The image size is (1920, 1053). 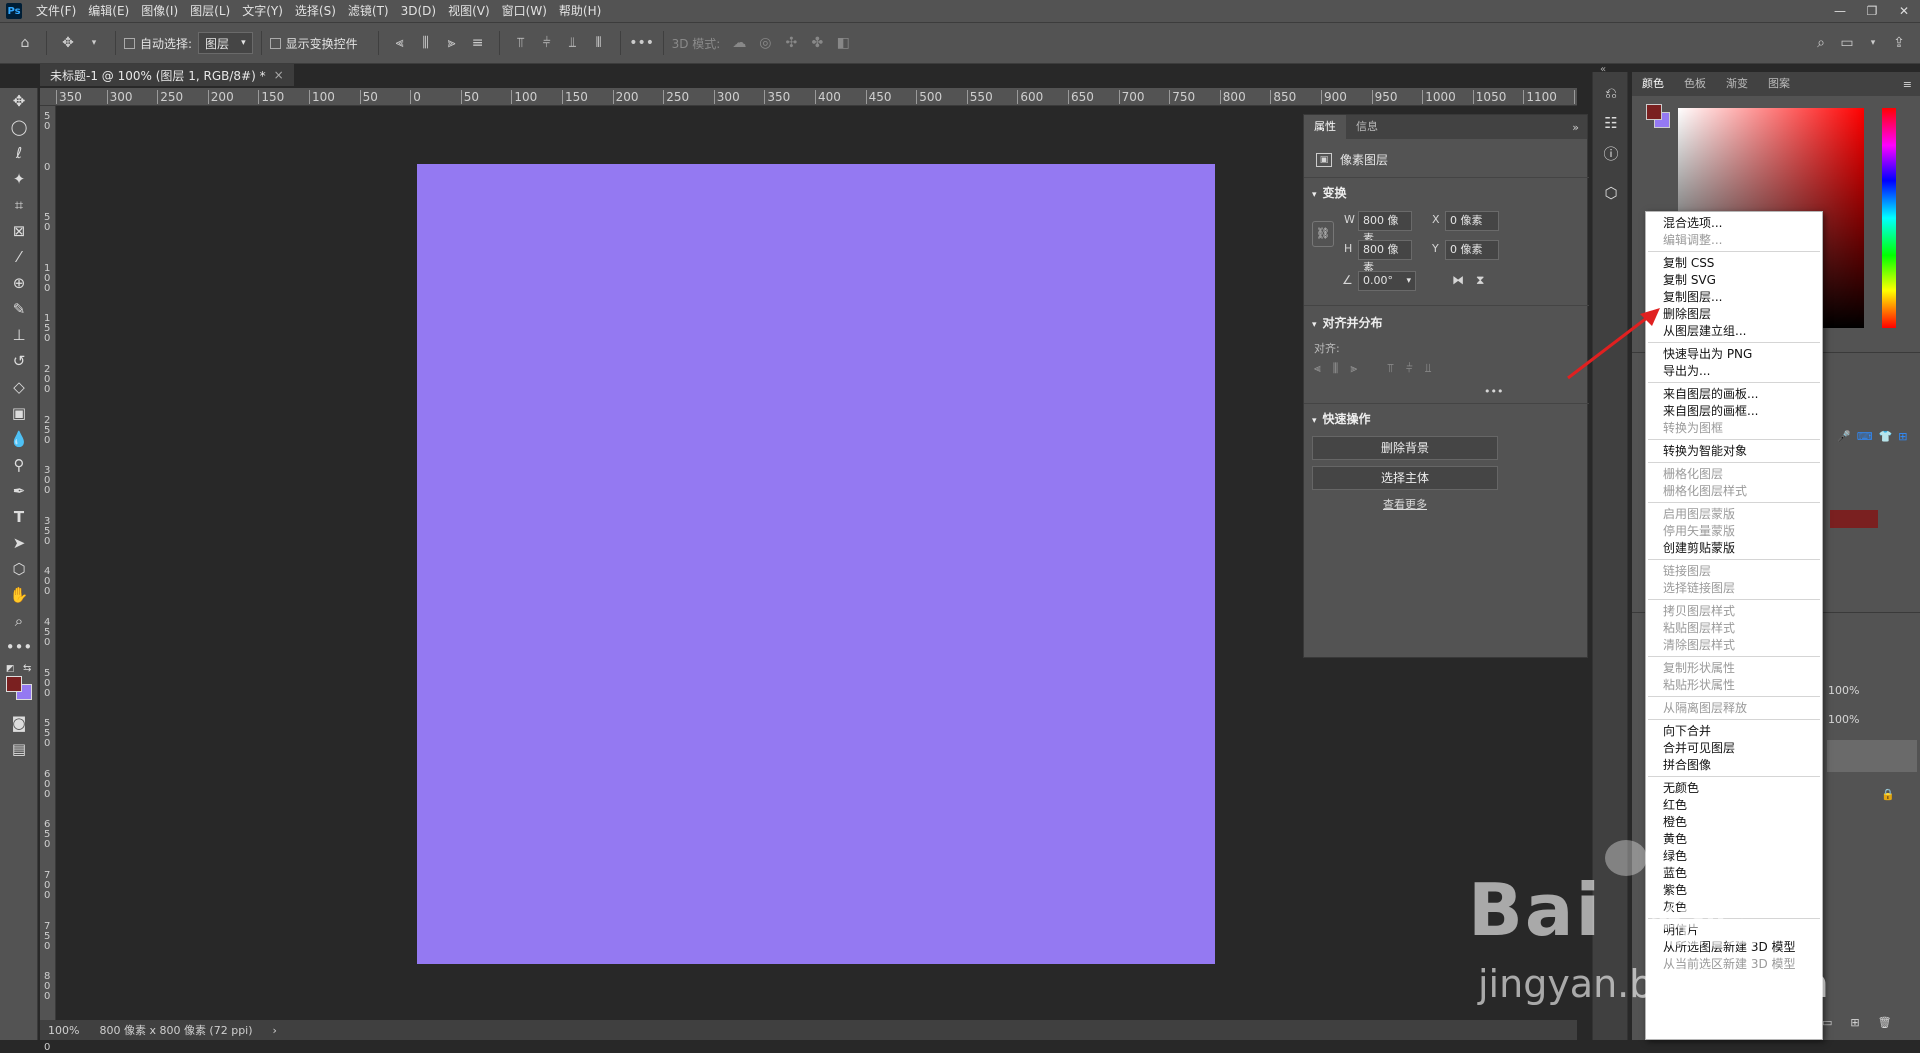 I want to click on context-menu-item: 复制 CSS, so click(x=1688, y=263).